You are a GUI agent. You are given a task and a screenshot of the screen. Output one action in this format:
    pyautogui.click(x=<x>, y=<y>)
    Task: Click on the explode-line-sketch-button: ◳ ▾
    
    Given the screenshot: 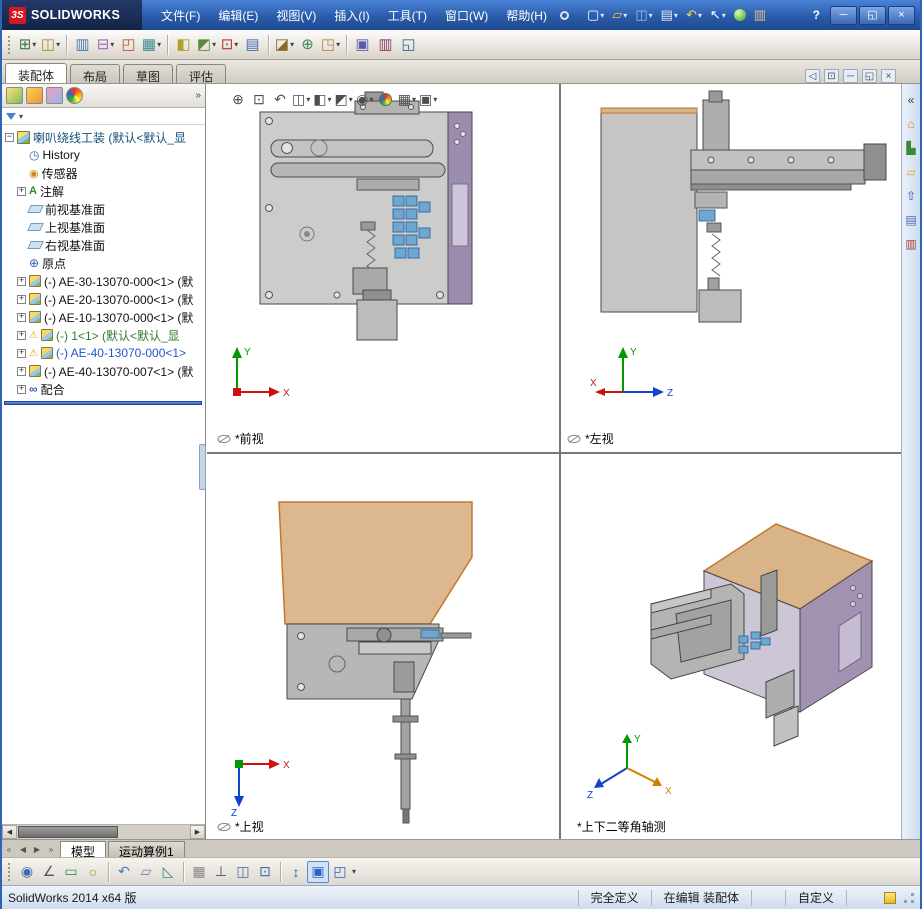 What is the action you would take?
    pyautogui.click(x=330, y=45)
    